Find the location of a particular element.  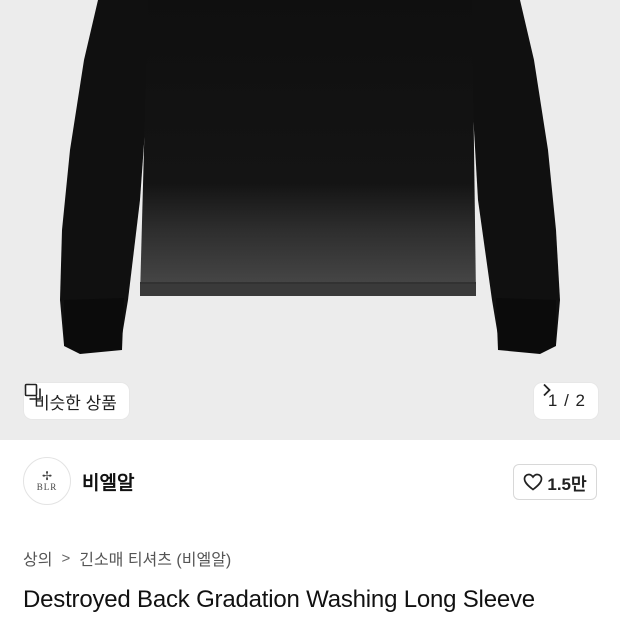

breadcrumb: 상의 > 긴소매 티셔츠 (비엘알) is located at coordinates (127, 558).